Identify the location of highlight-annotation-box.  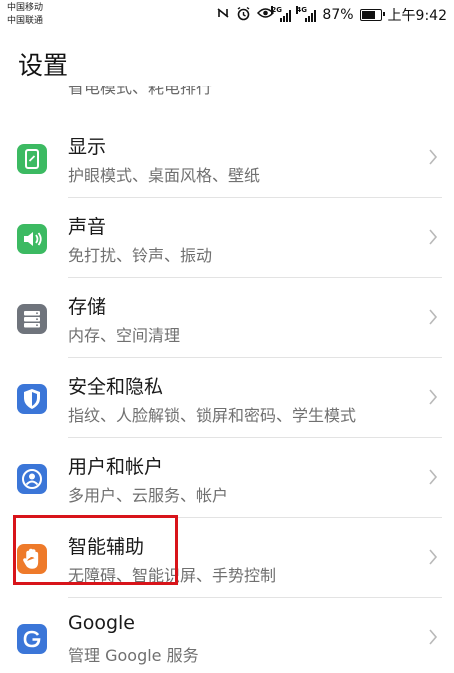
(95, 550).